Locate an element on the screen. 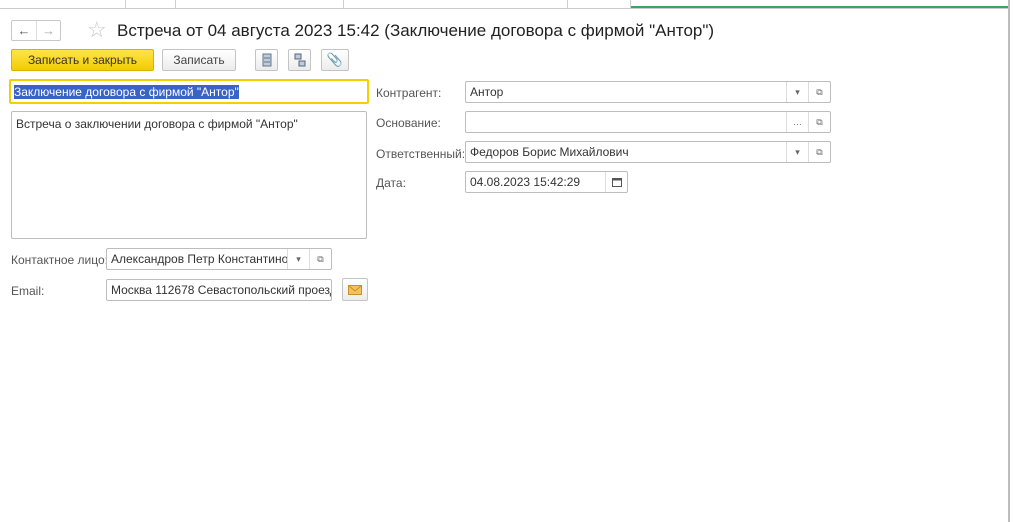  responsible-label: Ответственный: is located at coordinates (421, 154).